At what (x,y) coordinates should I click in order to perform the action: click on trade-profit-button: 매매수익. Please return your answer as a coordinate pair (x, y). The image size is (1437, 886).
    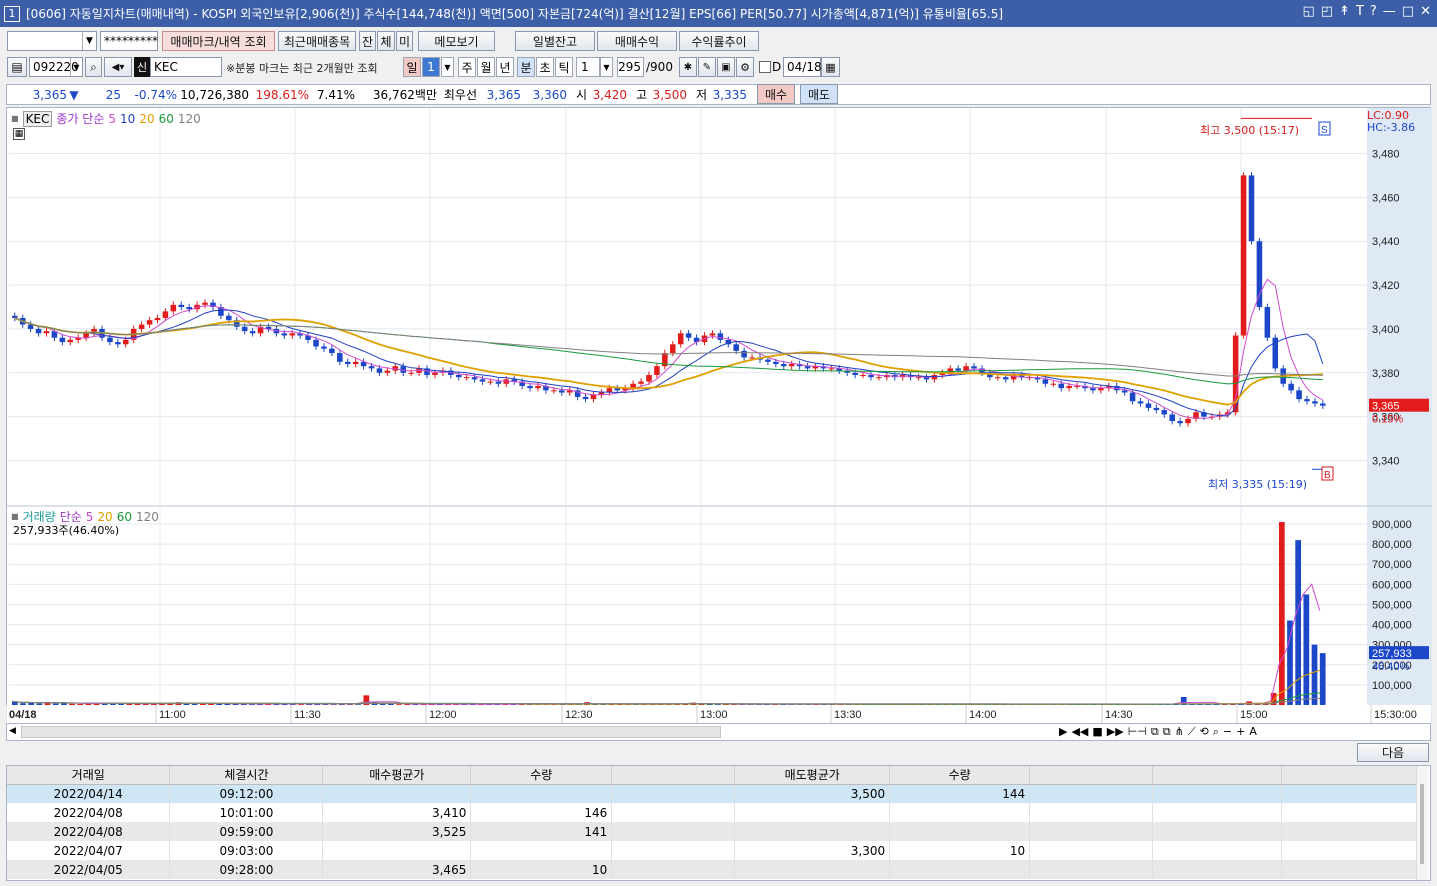
    Looking at the image, I should click on (637, 41).